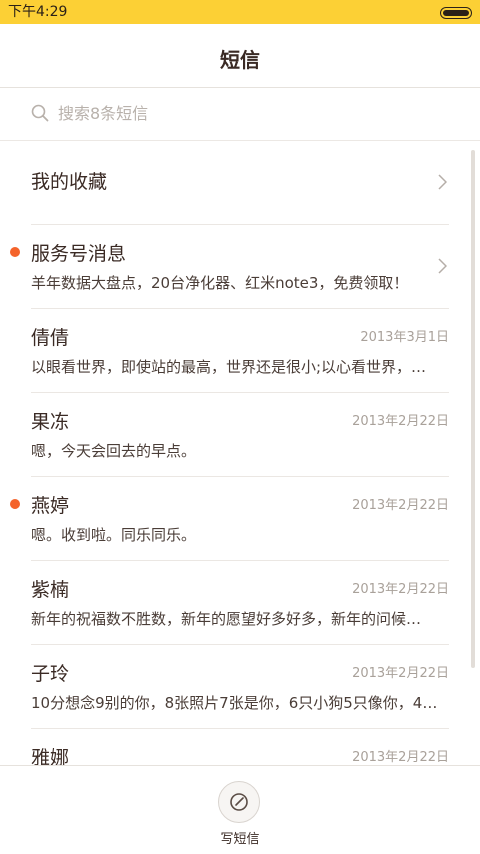 The width and height of the screenshot is (480, 854). I want to click on search-input, so click(248, 113).